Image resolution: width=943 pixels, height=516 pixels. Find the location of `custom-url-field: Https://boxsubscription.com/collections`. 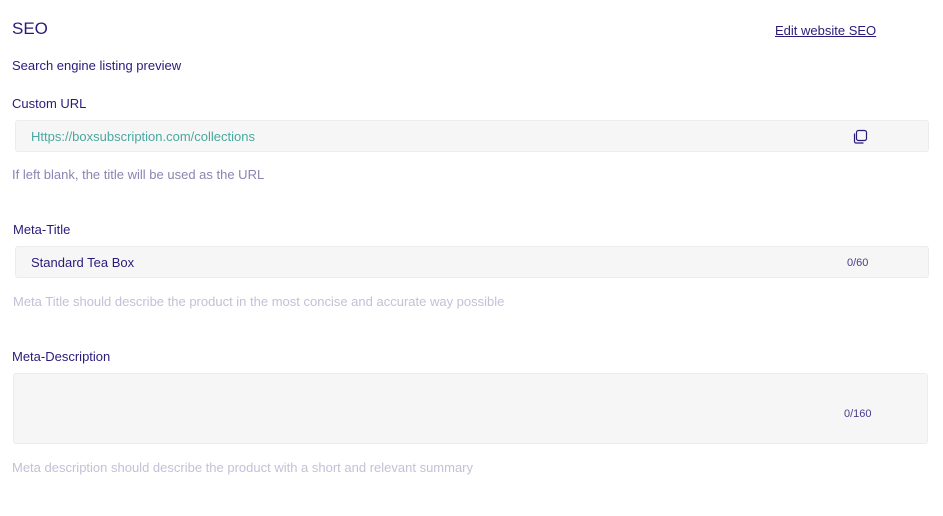

custom-url-field: Https://boxsubscription.com/collections is located at coordinates (472, 136).